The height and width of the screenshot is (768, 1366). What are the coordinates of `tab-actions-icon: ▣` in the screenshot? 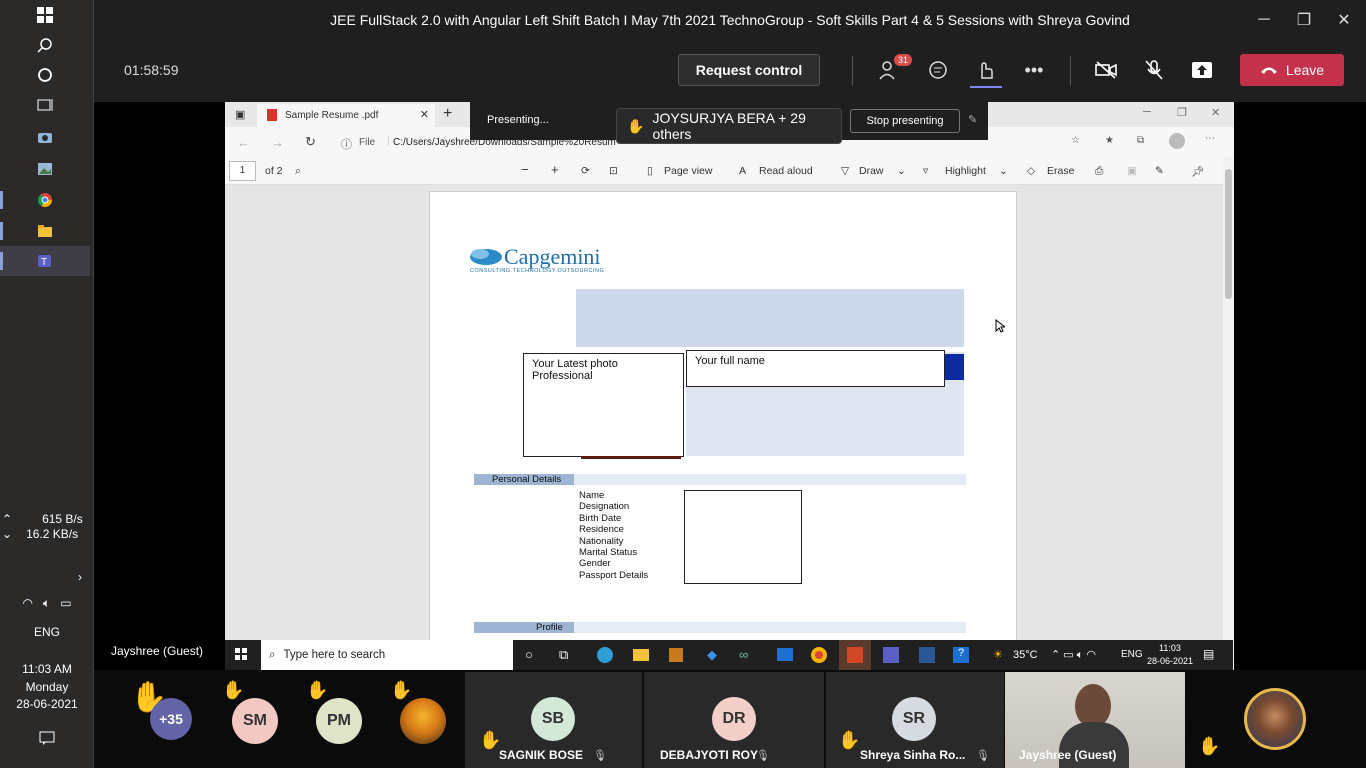 It's located at (240, 114).